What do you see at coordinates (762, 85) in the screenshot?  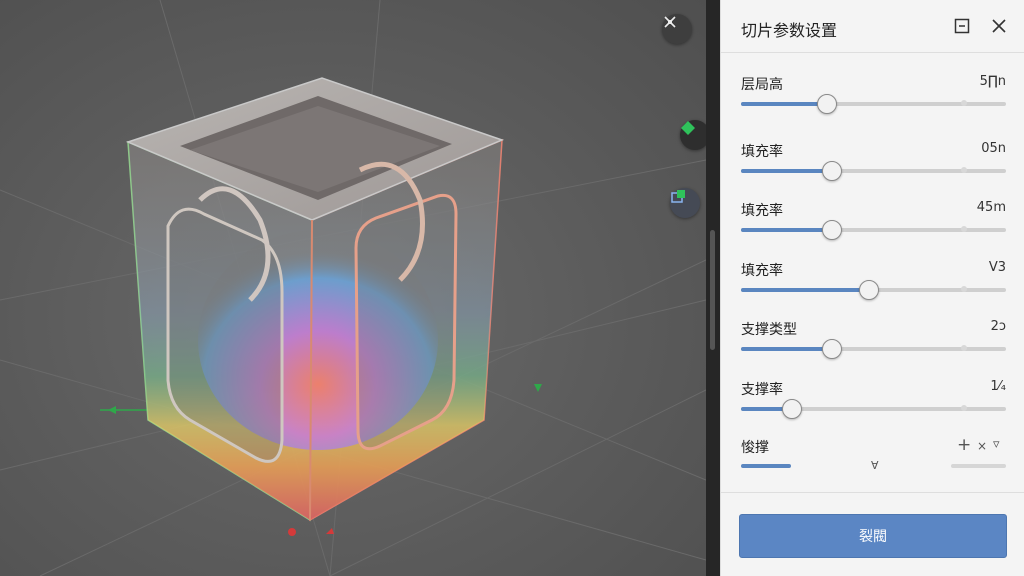 I see `slider-label: 层局高` at bounding box center [762, 85].